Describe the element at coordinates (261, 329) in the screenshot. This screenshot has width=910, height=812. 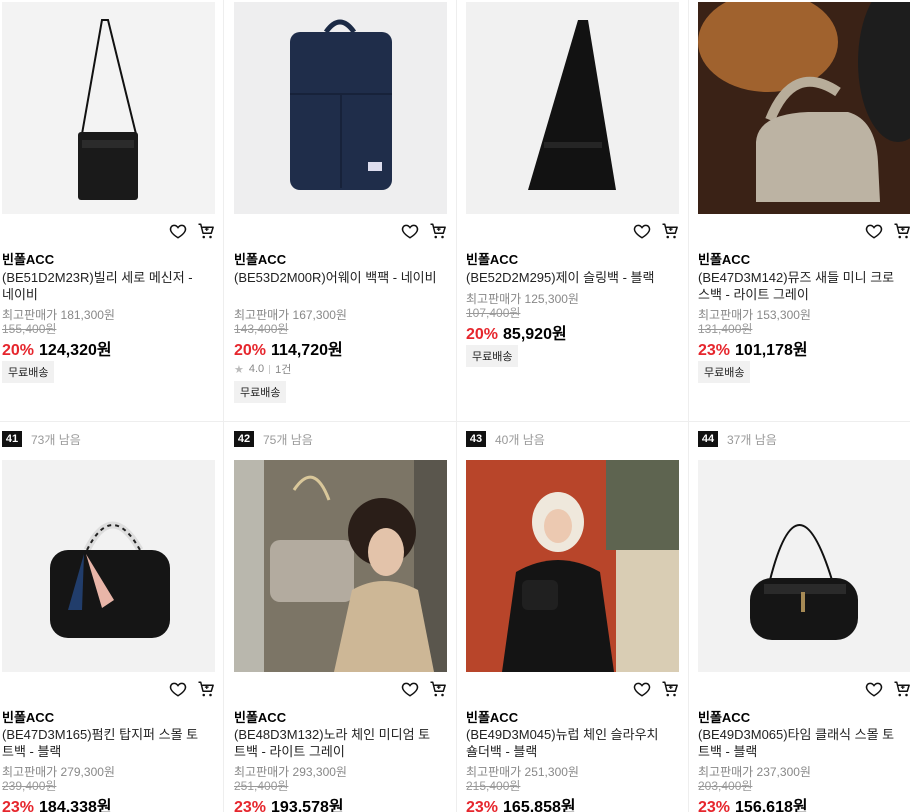
I see `original-price: 143,400원` at that location.